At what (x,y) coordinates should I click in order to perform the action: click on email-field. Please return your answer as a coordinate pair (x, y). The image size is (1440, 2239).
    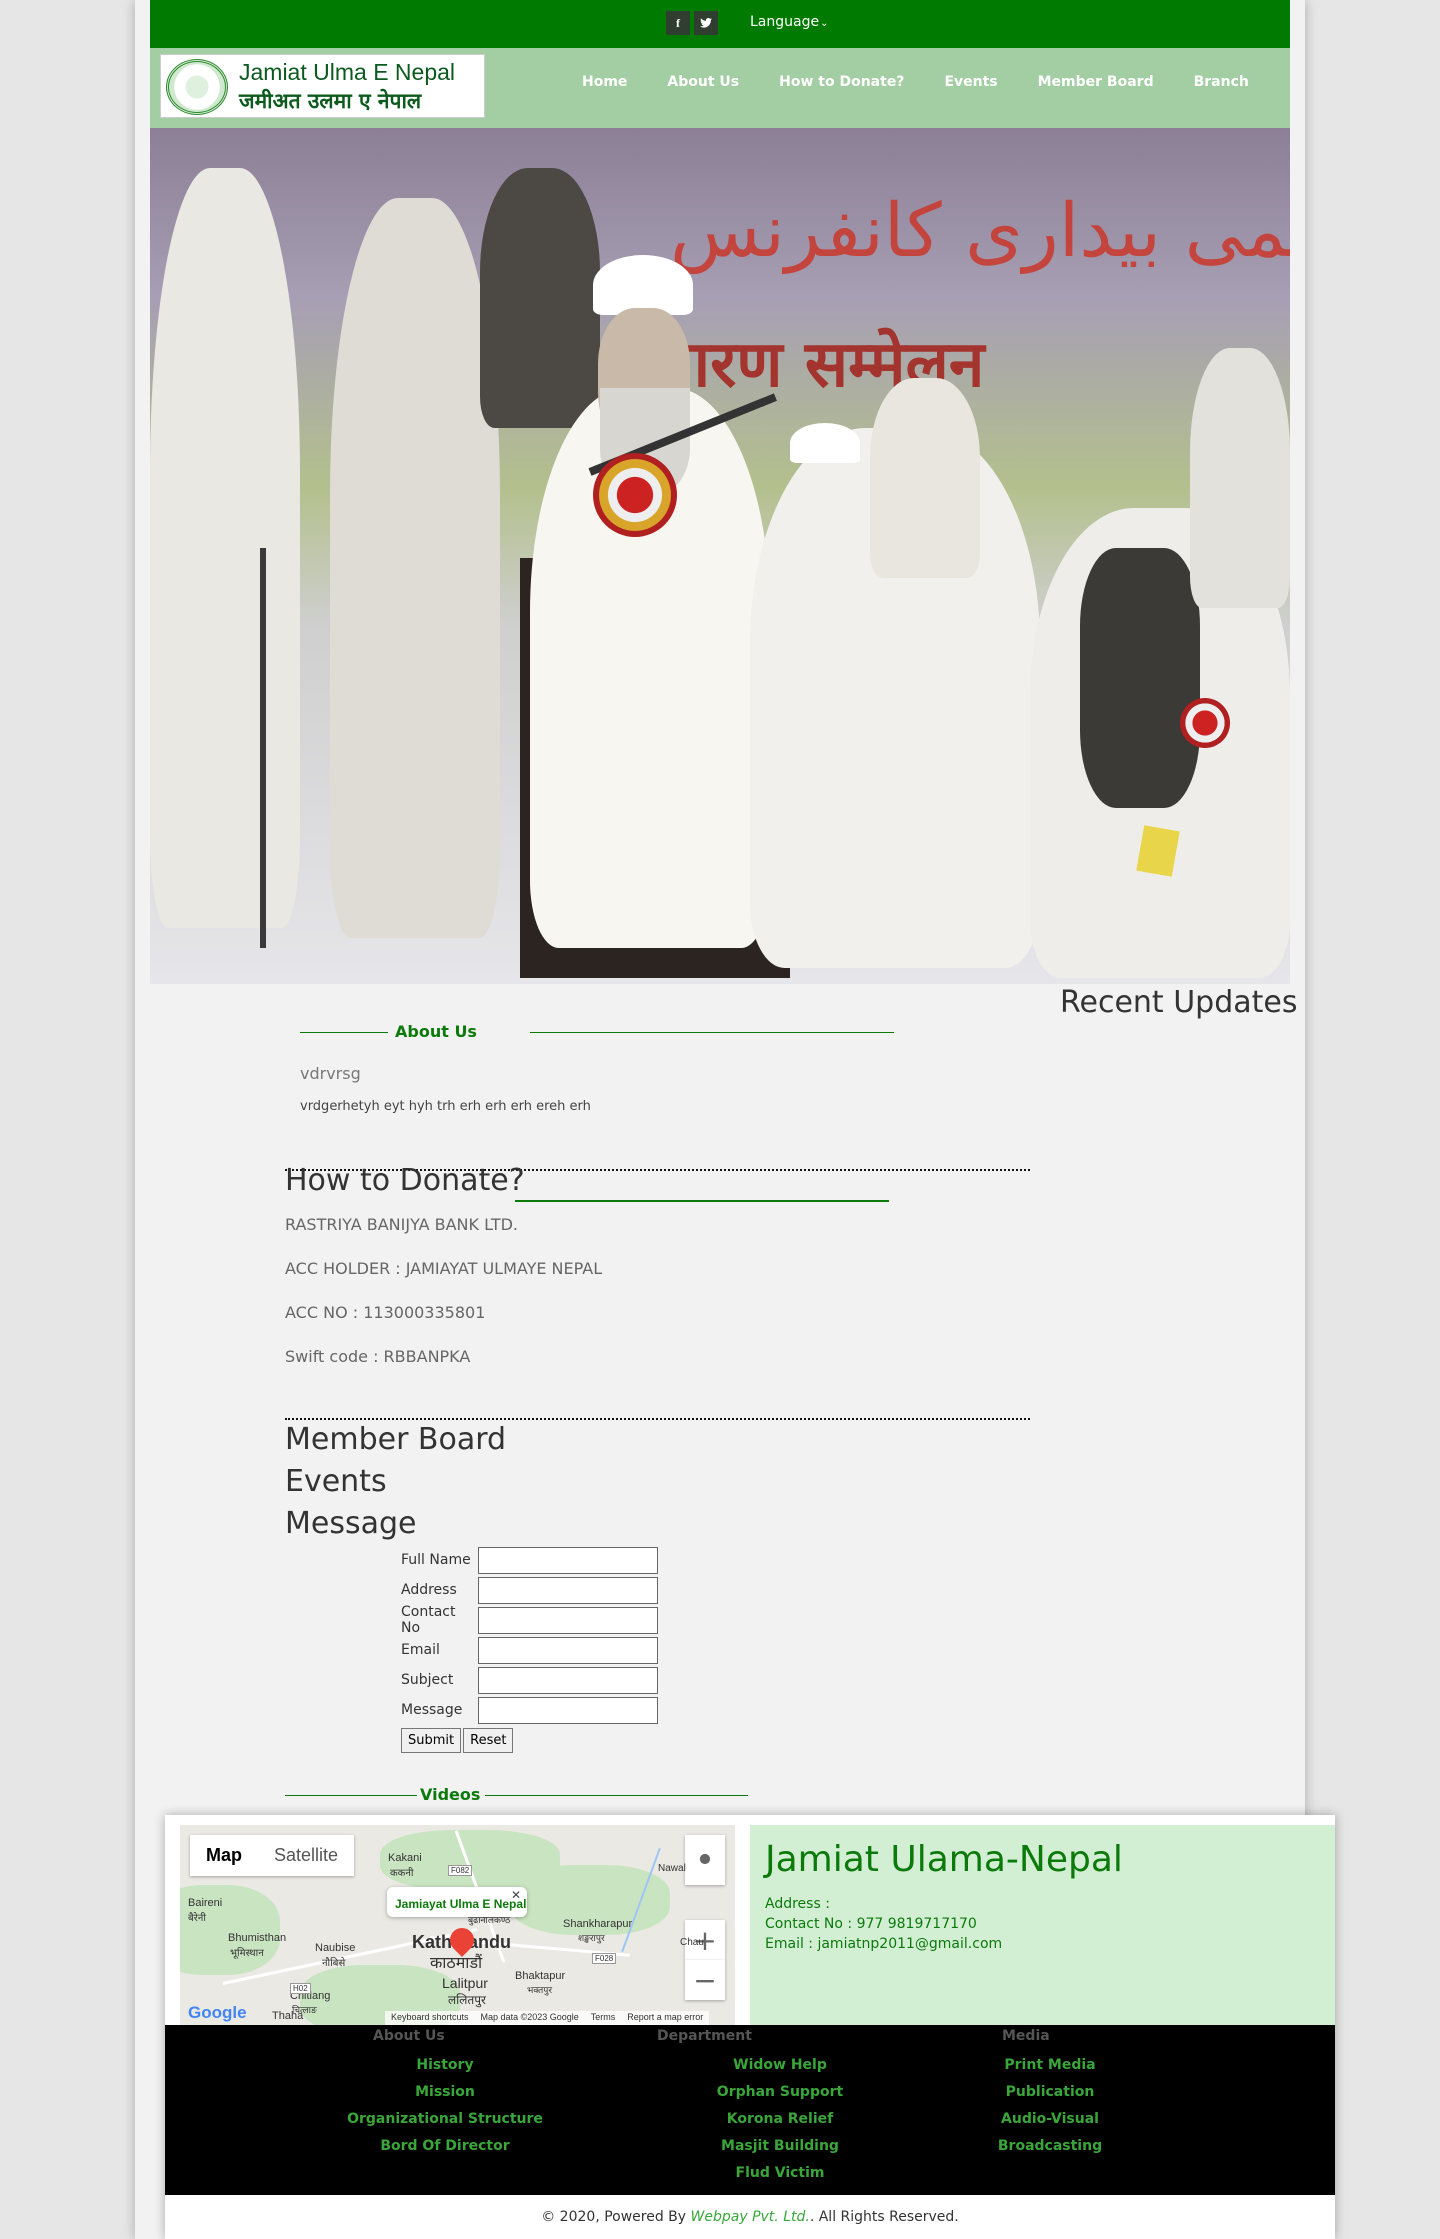
    Looking at the image, I should click on (568, 1650).